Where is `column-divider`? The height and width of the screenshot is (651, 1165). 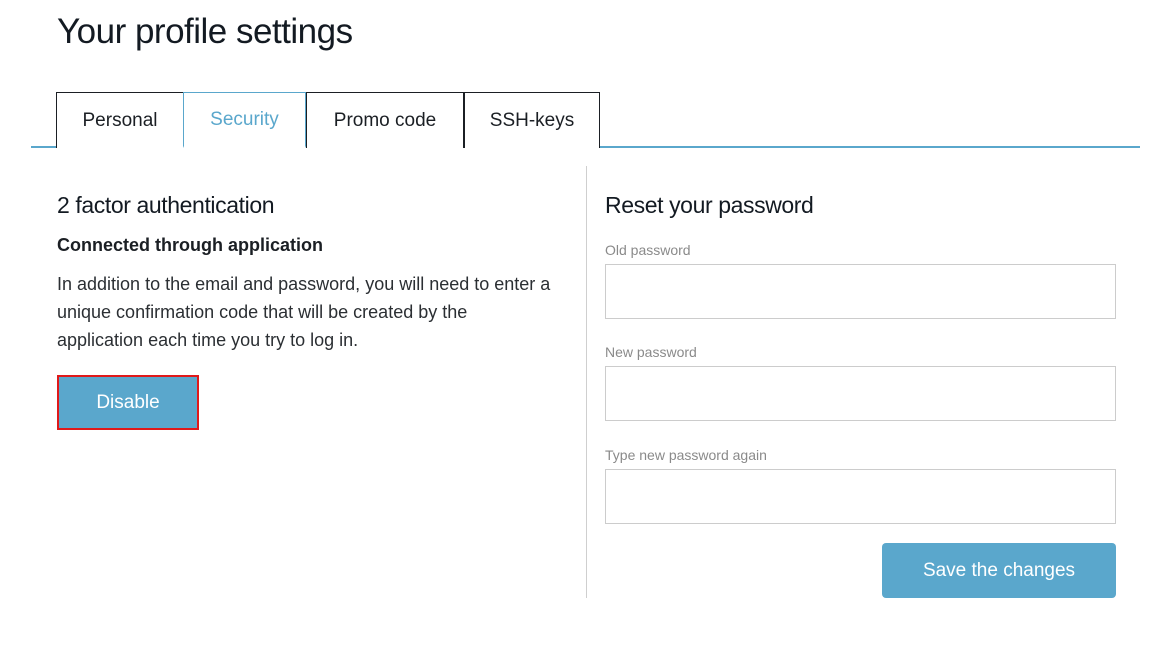 column-divider is located at coordinates (586, 382).